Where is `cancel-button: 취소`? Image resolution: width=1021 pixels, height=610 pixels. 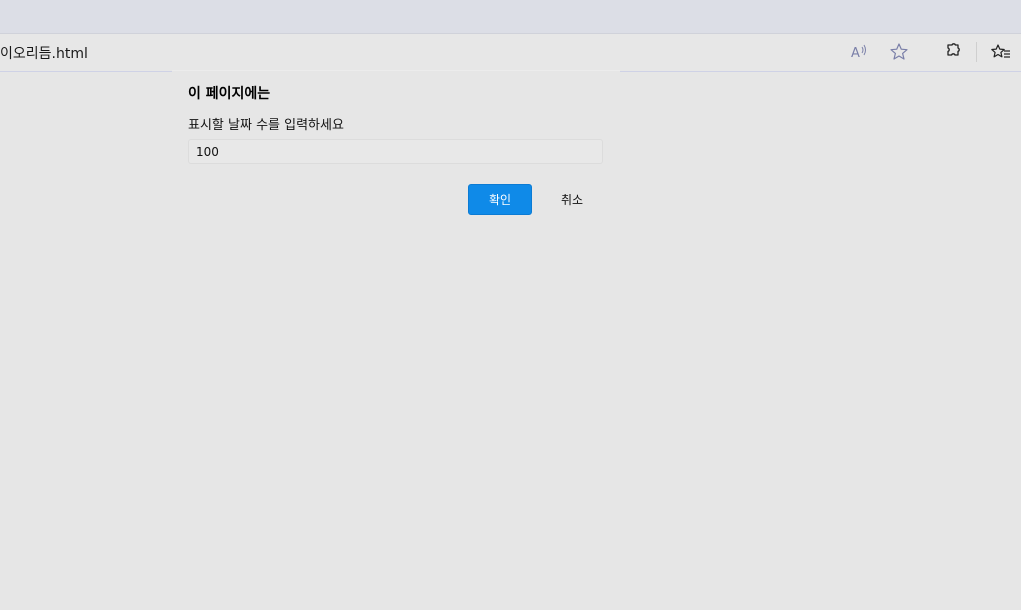 cancel-button: 취소 is located at coordinates (572, 199).